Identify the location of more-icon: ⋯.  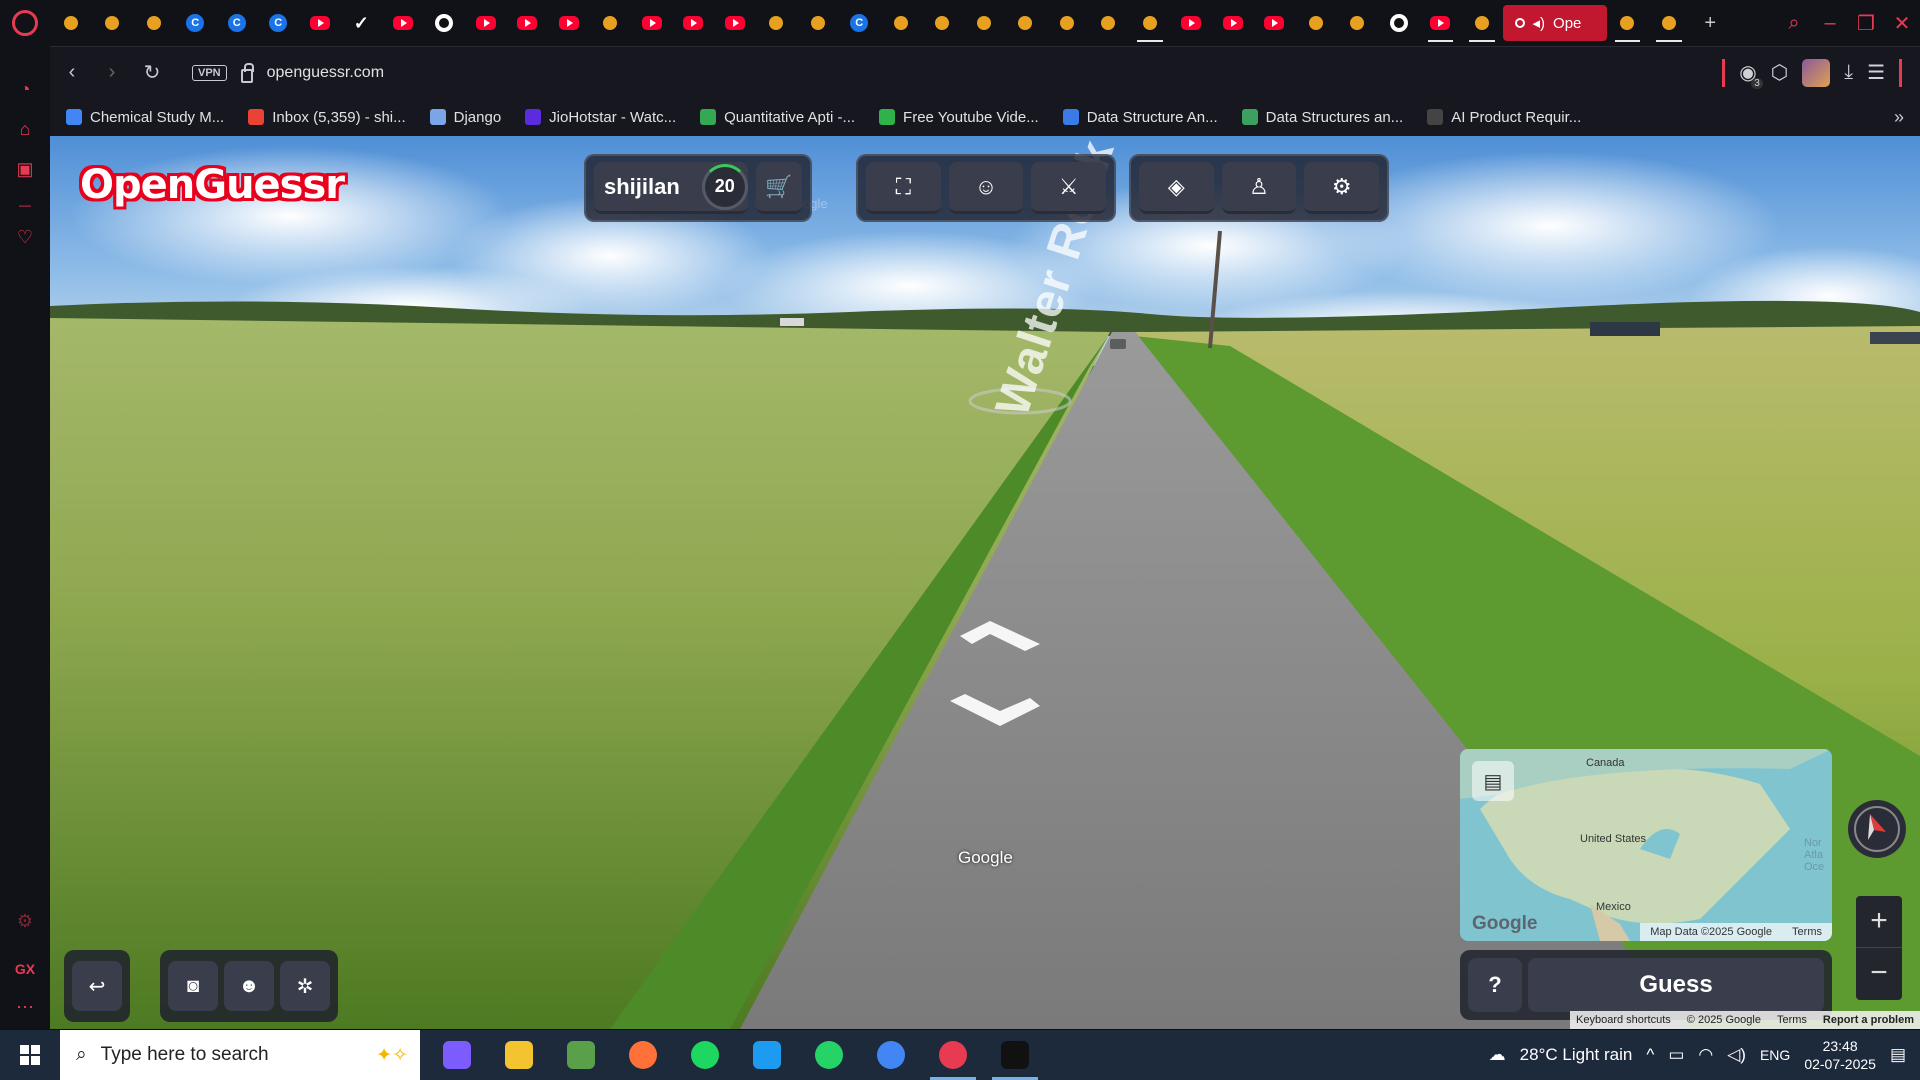
(25, 1007).